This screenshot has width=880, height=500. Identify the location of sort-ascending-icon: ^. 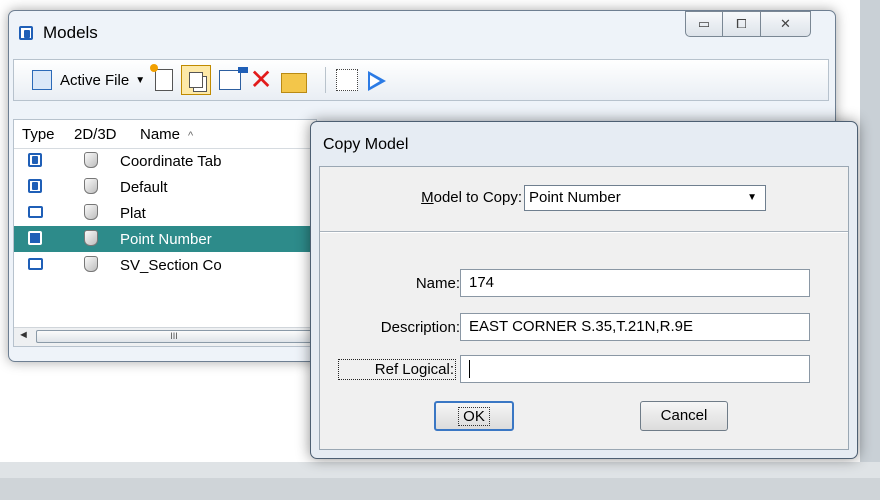
(191, 135).